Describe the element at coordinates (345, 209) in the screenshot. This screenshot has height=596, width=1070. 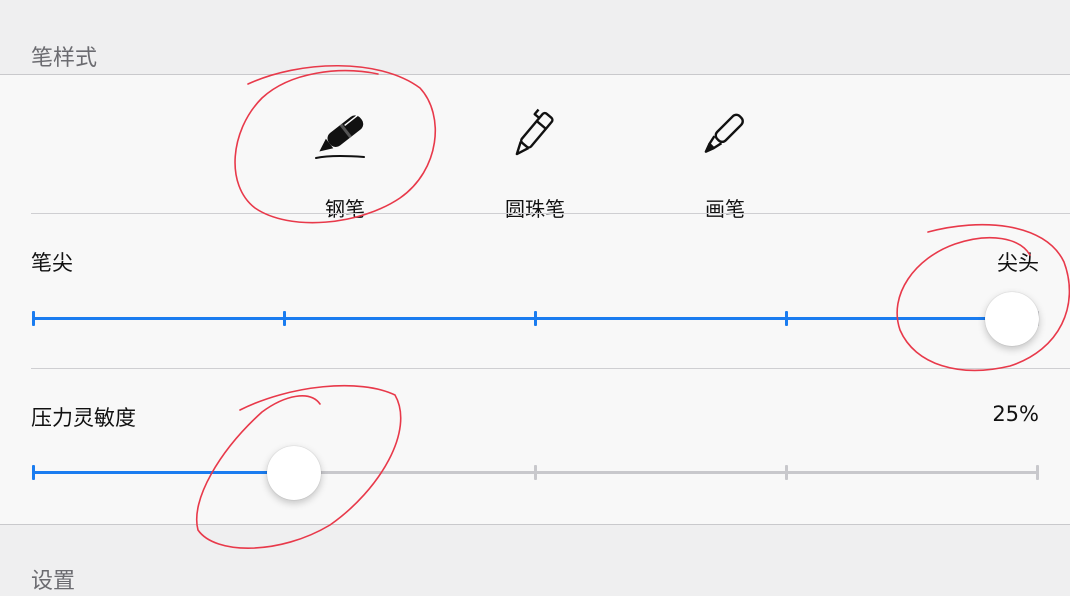
I see `pen-option-label: 钢笔` at that location.